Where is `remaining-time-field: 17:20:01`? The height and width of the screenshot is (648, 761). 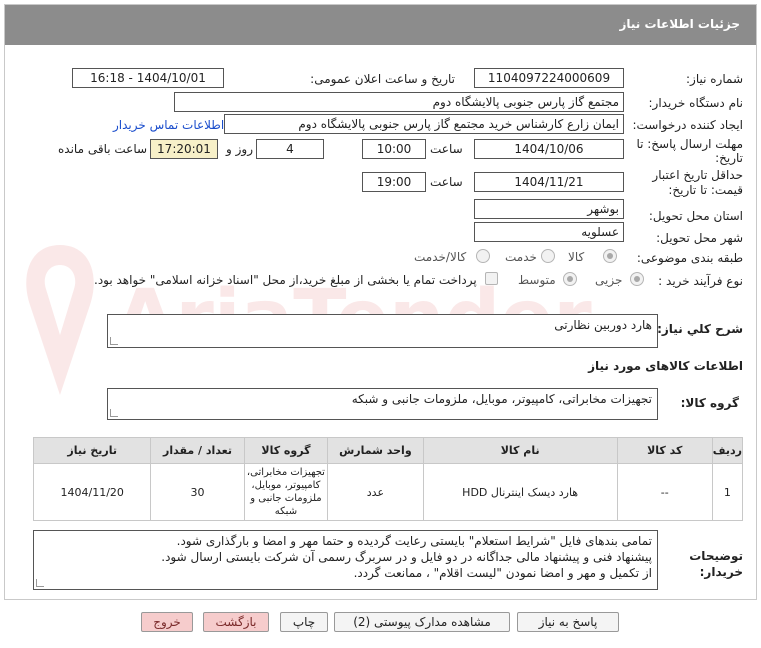 remaining-time-field: 17:20:01 is located at coordinates (184, 149).